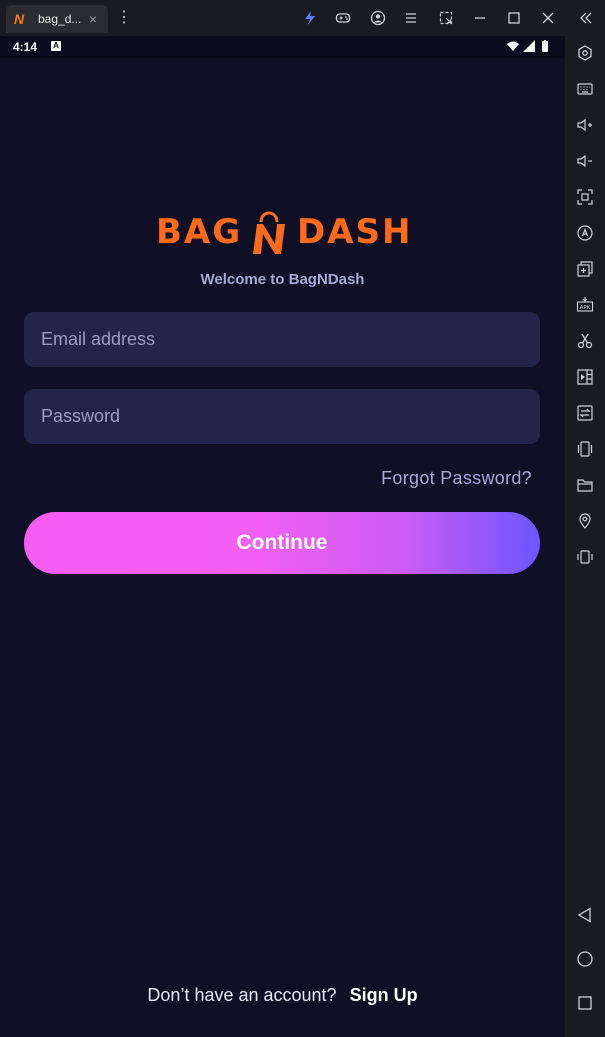 The image size is (605, 1037). What do you see at coordinates (585, 233) in the screenshot?
I see `rotate-a-icon` at bounding box center [585, 233].